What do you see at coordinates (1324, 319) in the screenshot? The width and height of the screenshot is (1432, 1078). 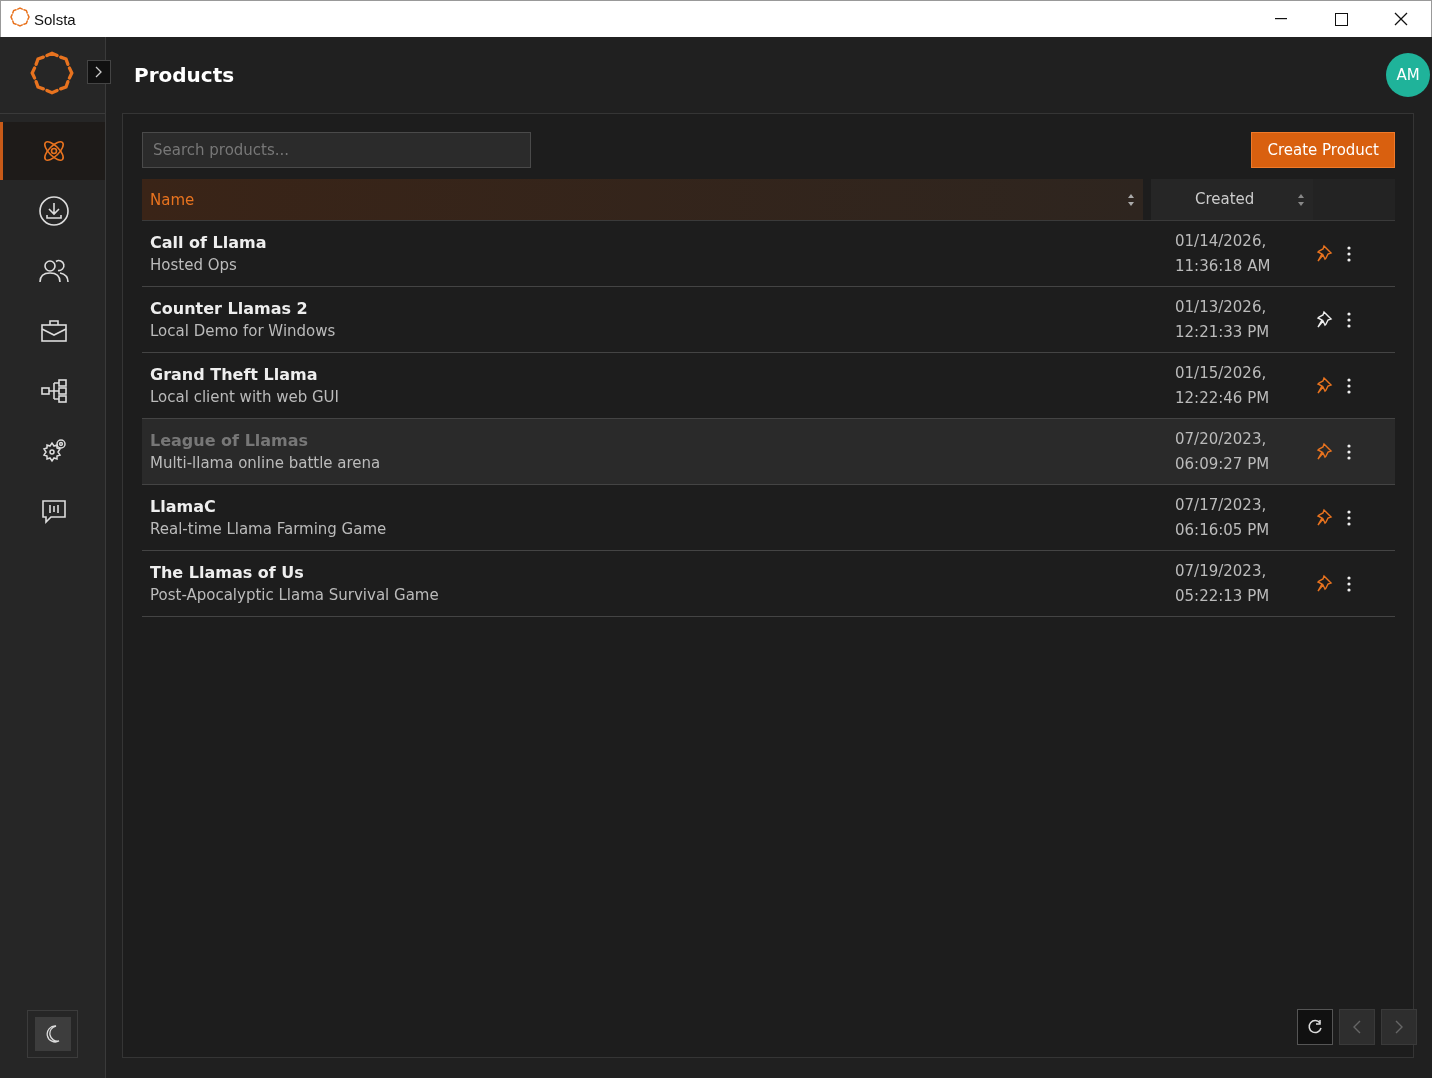 I see `pin-button` at bounding box center [1324, 319].